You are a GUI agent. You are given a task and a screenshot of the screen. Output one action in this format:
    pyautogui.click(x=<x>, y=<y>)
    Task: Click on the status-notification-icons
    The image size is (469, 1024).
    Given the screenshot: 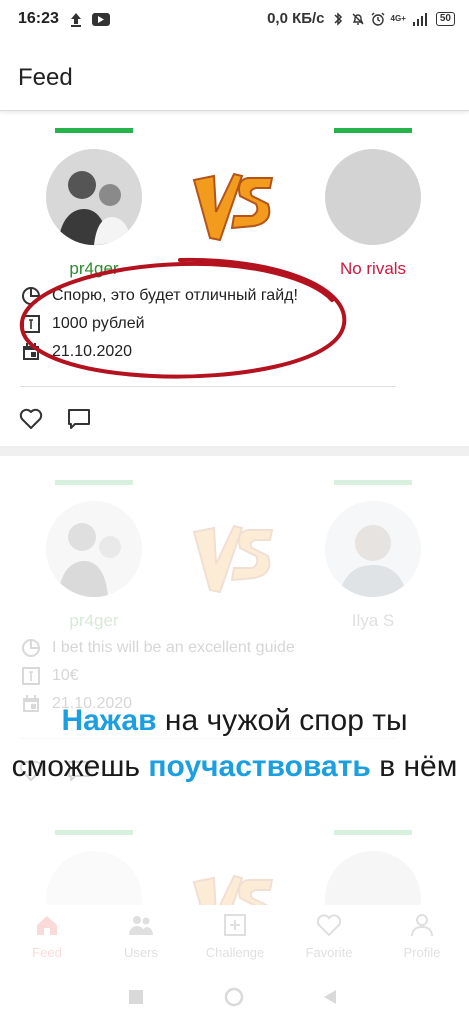 What is the action you would take?
    pyautogui.click(x=93, y=21)
    